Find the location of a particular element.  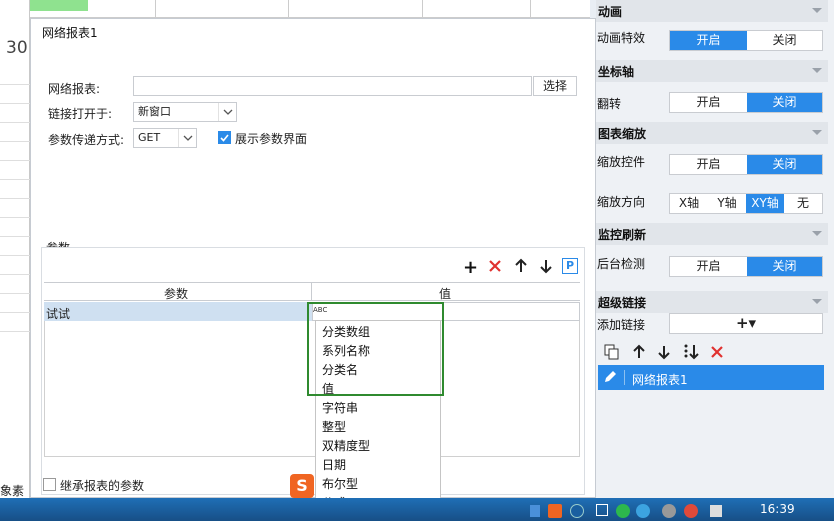

section-monitor-refresh: 监控刷新 is located at coordinates (712, 234).